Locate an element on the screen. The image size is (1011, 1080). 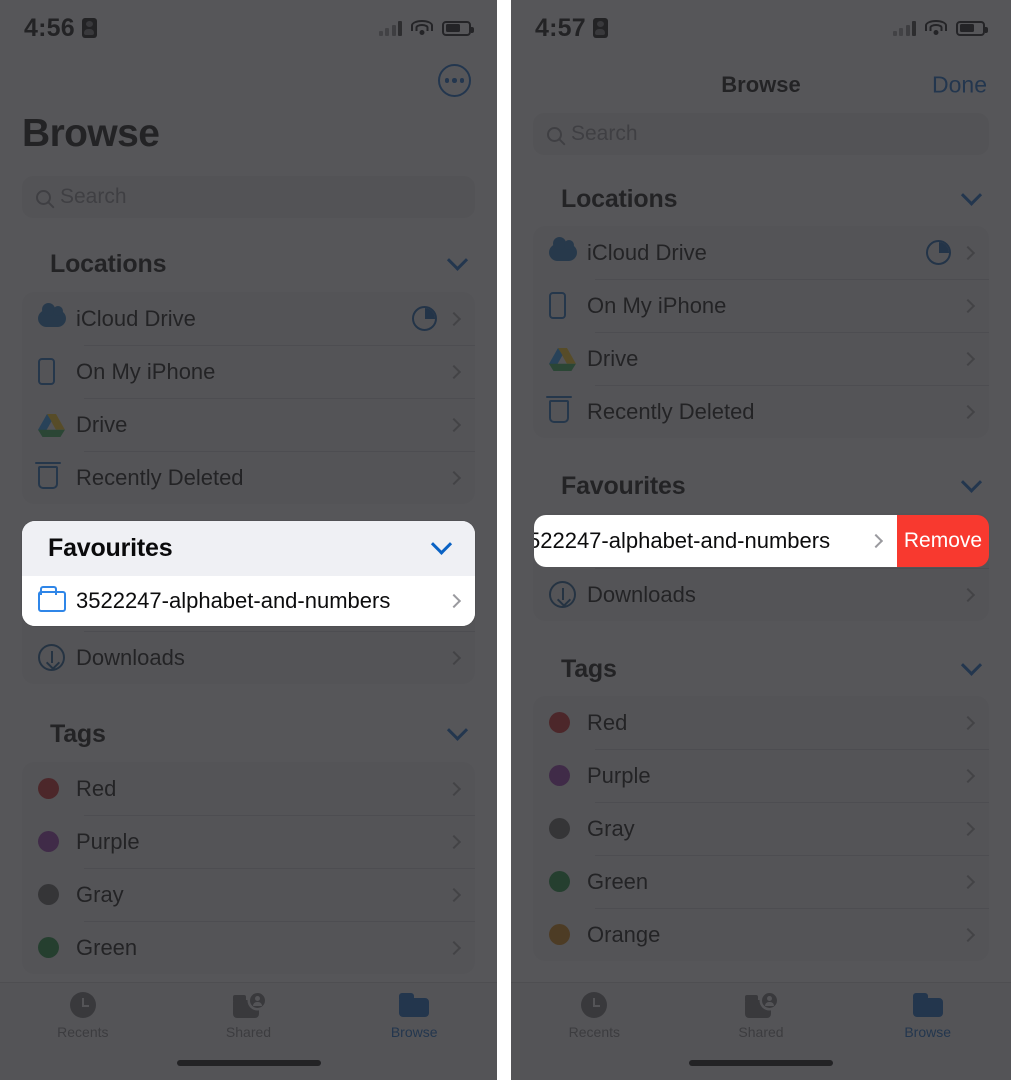
status-bar: 4:57 is located at coordinates (761, 28).